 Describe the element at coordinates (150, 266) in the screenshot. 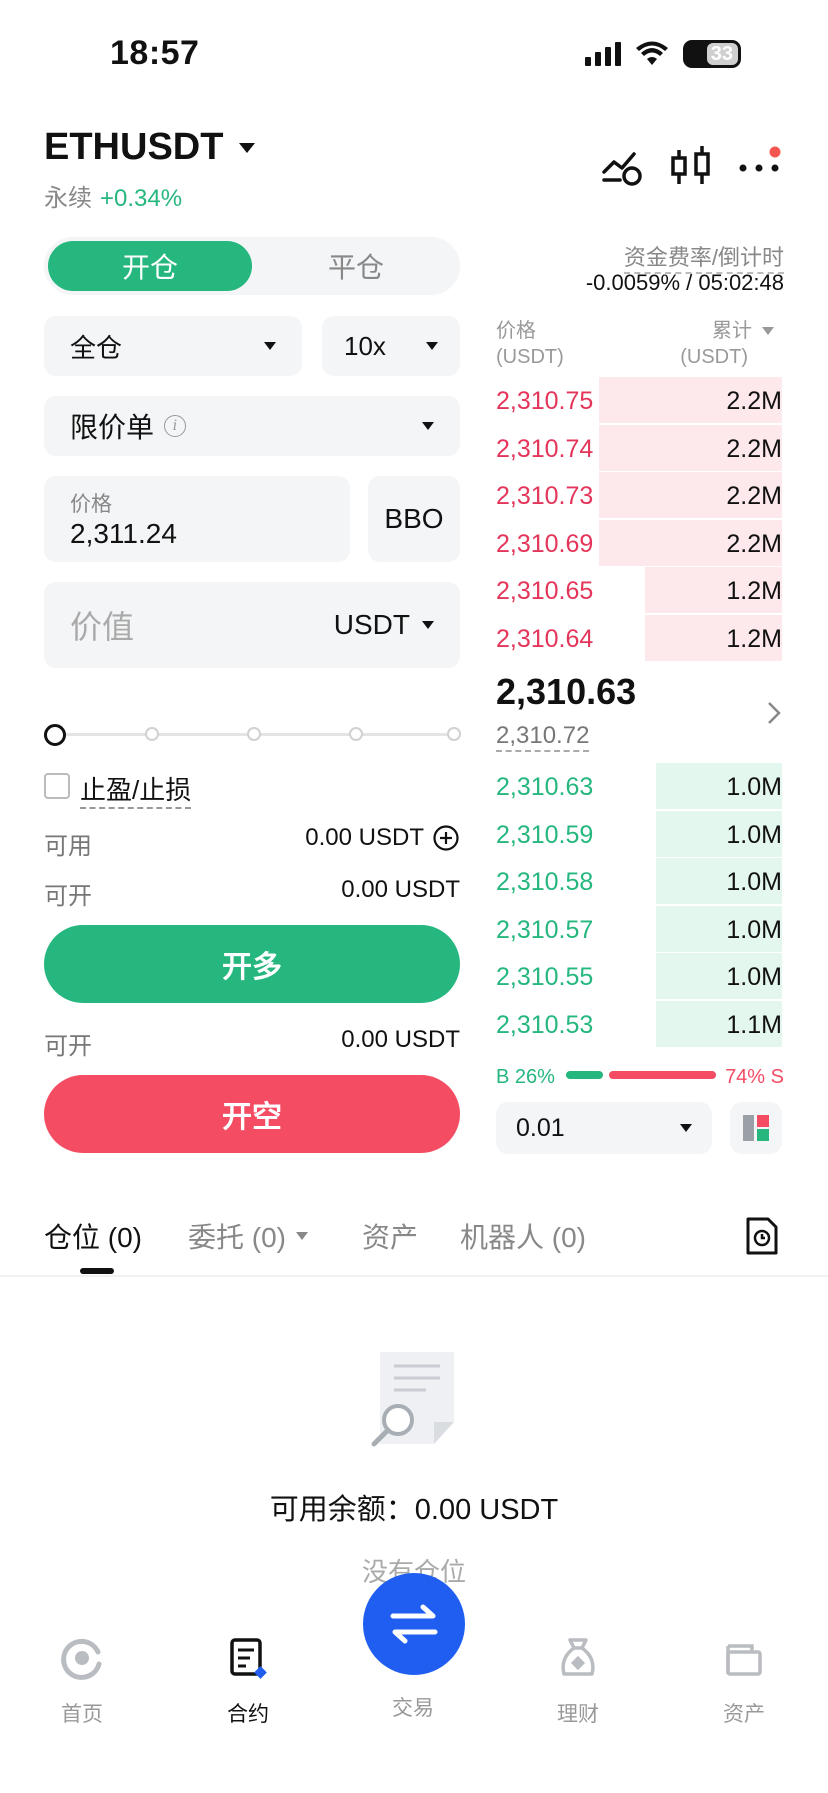

I see `tab-open-position: 开仓` at that location.